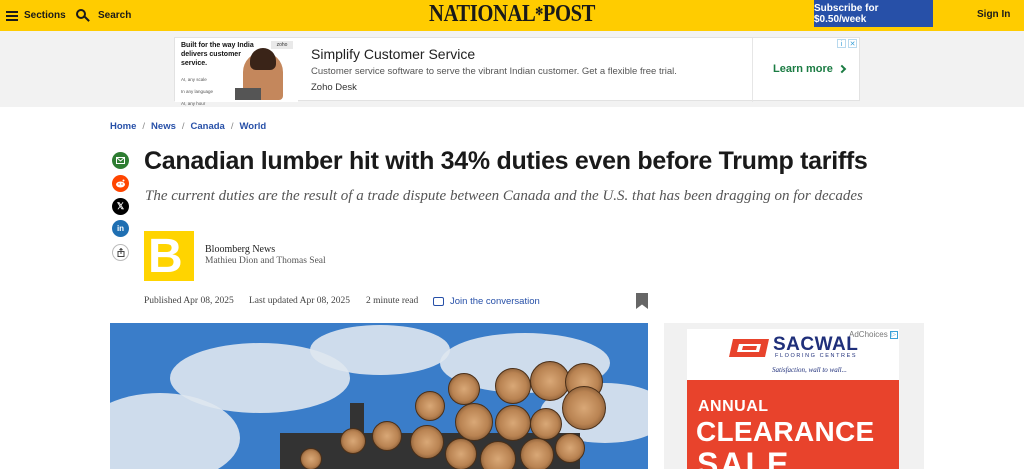  I want to click on ad-divider, so click(752, 70).